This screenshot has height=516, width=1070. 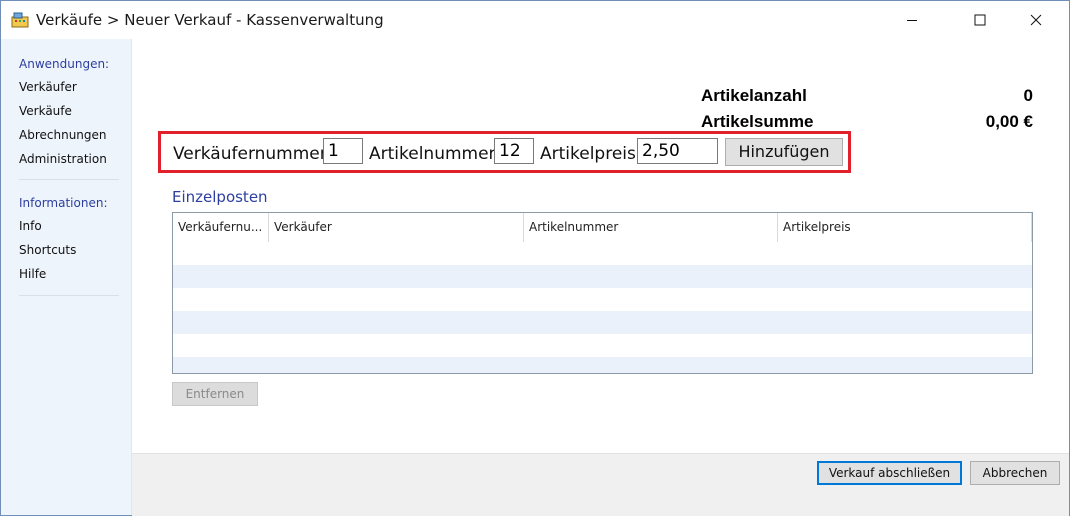 I want to click on maximize-icon, so click(x=980, y=20).